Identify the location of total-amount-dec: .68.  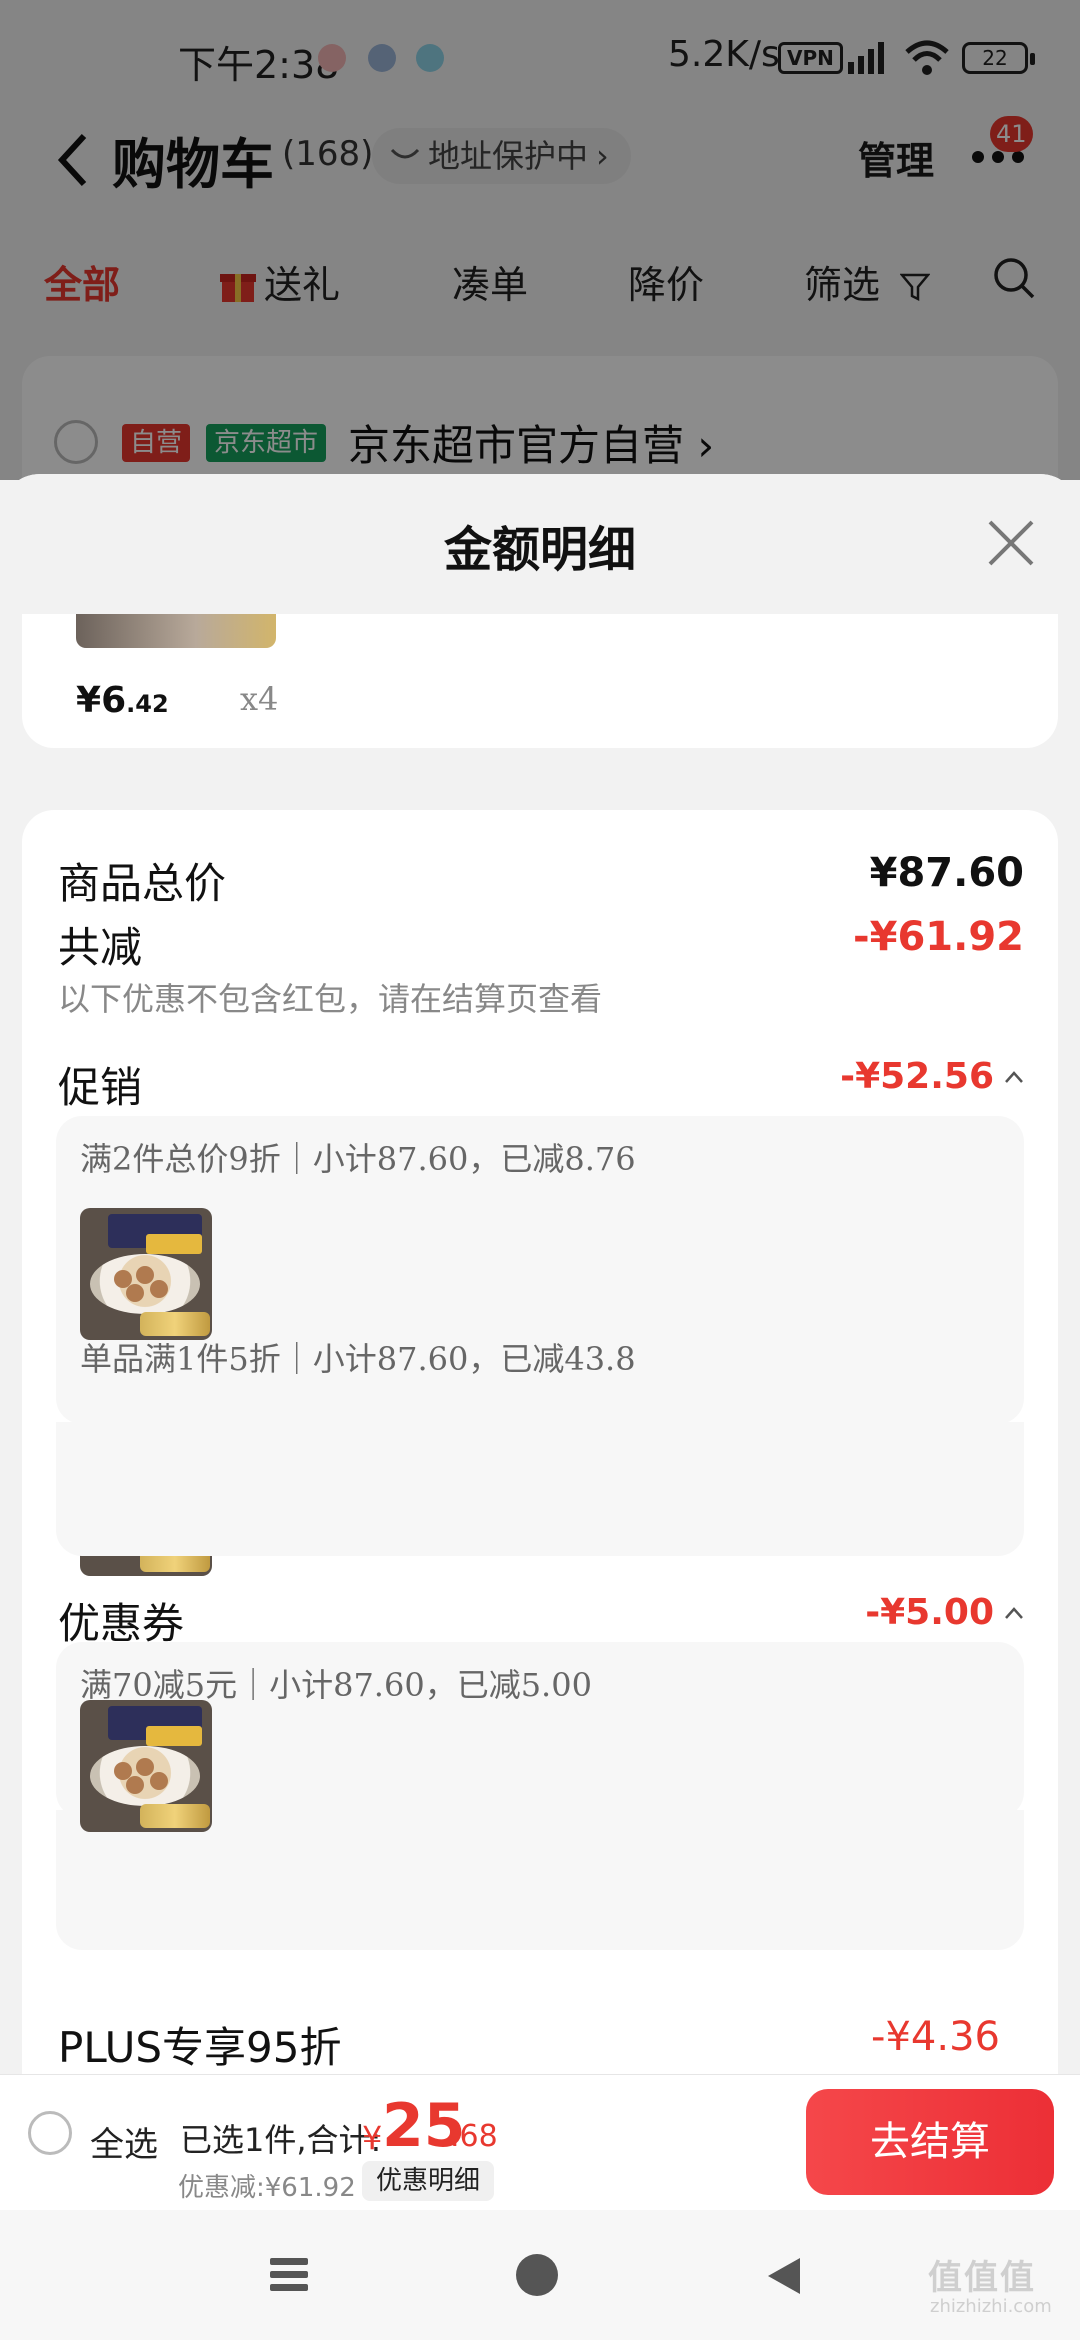
(474, 2136).